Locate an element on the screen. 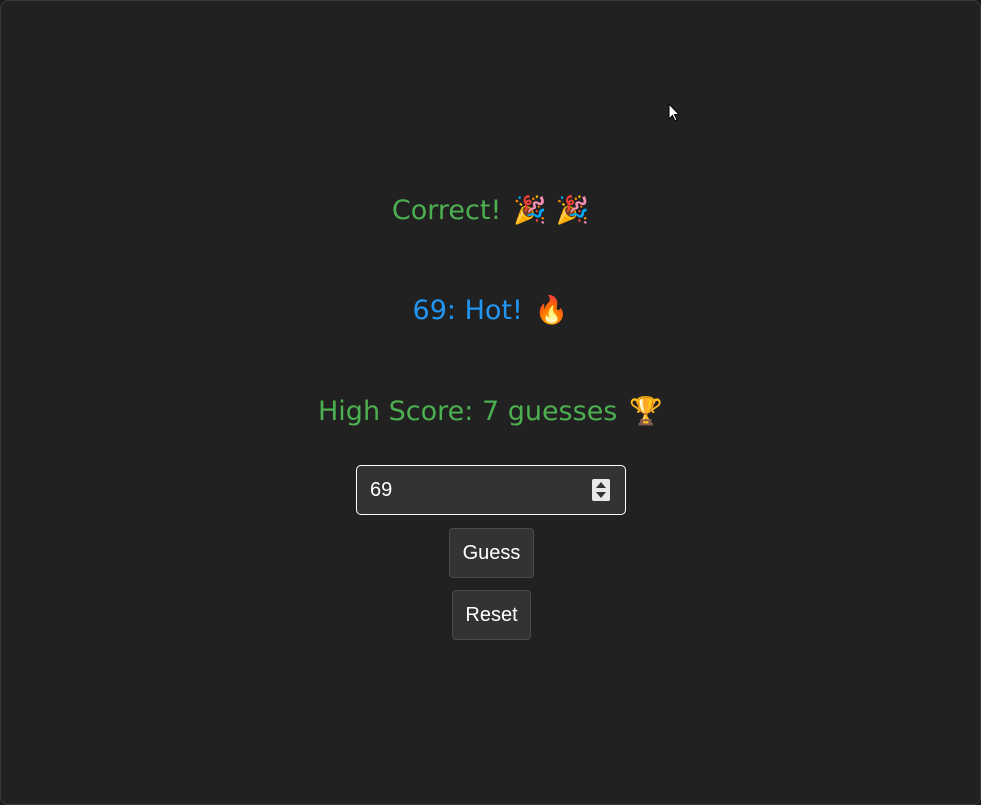 The image size is (981, 805). party-popper-icon: 🎉 🎉 is located at coordinates (551, 210).